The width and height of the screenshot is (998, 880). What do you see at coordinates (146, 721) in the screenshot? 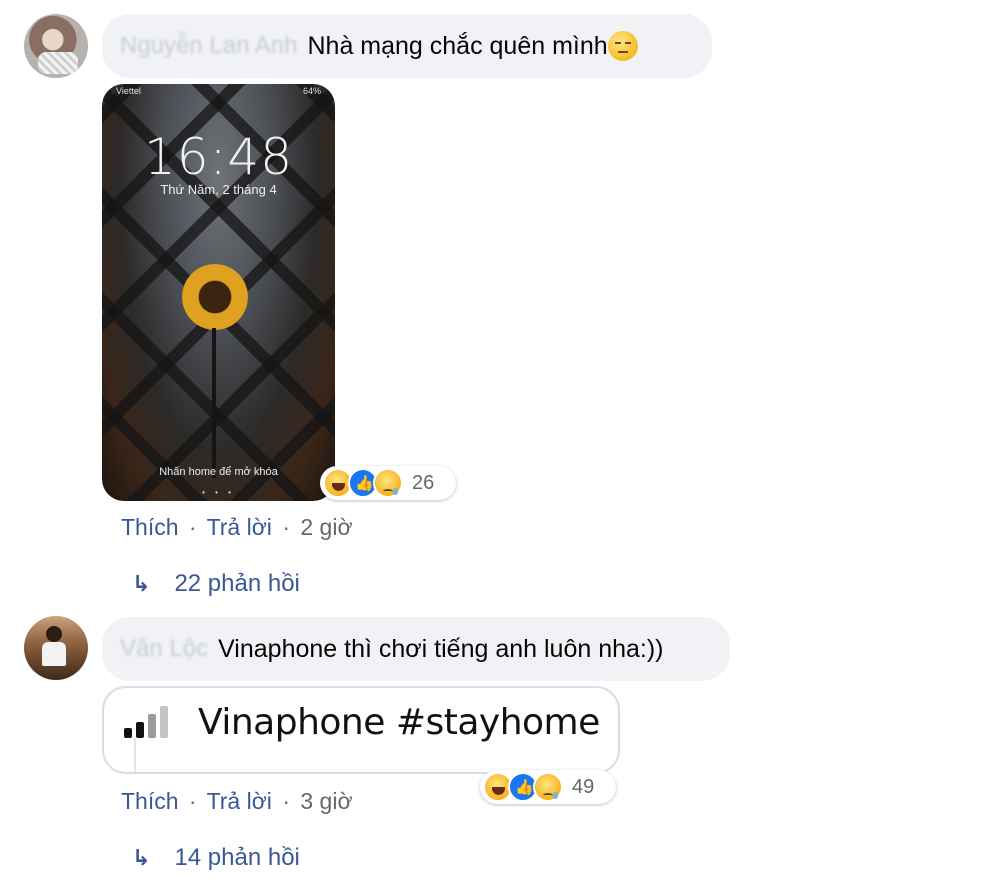
I see `signal-bars-icon` at bounding box center [146, 721].